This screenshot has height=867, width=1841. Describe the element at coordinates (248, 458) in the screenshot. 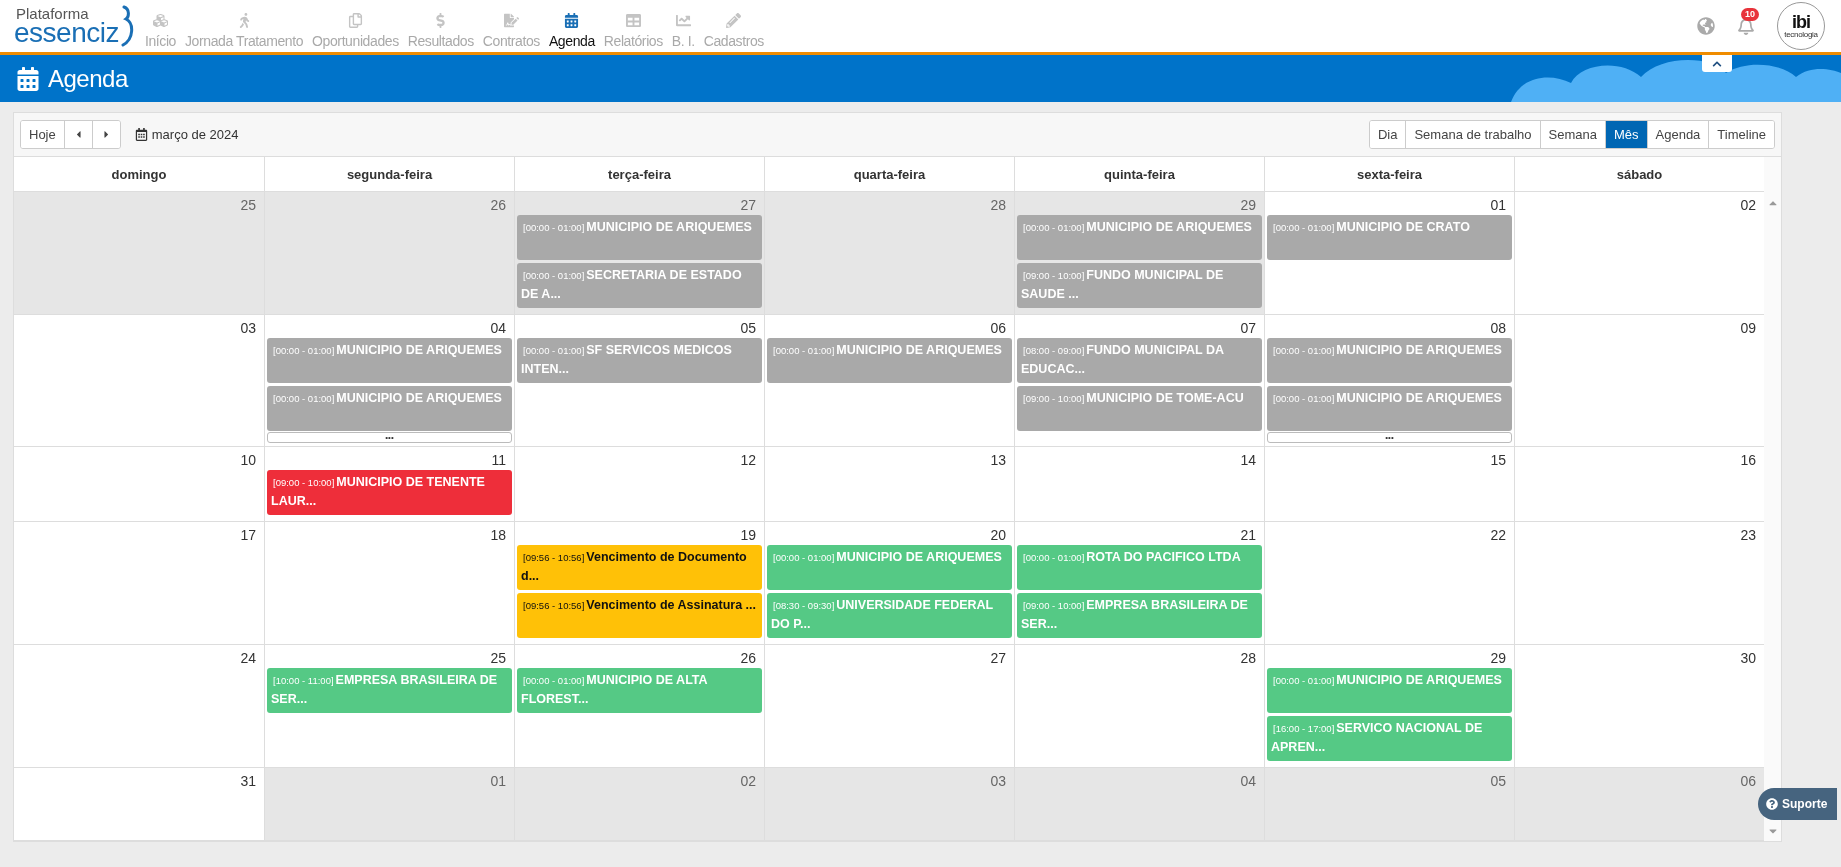

I see `day-number: 10` at that location.